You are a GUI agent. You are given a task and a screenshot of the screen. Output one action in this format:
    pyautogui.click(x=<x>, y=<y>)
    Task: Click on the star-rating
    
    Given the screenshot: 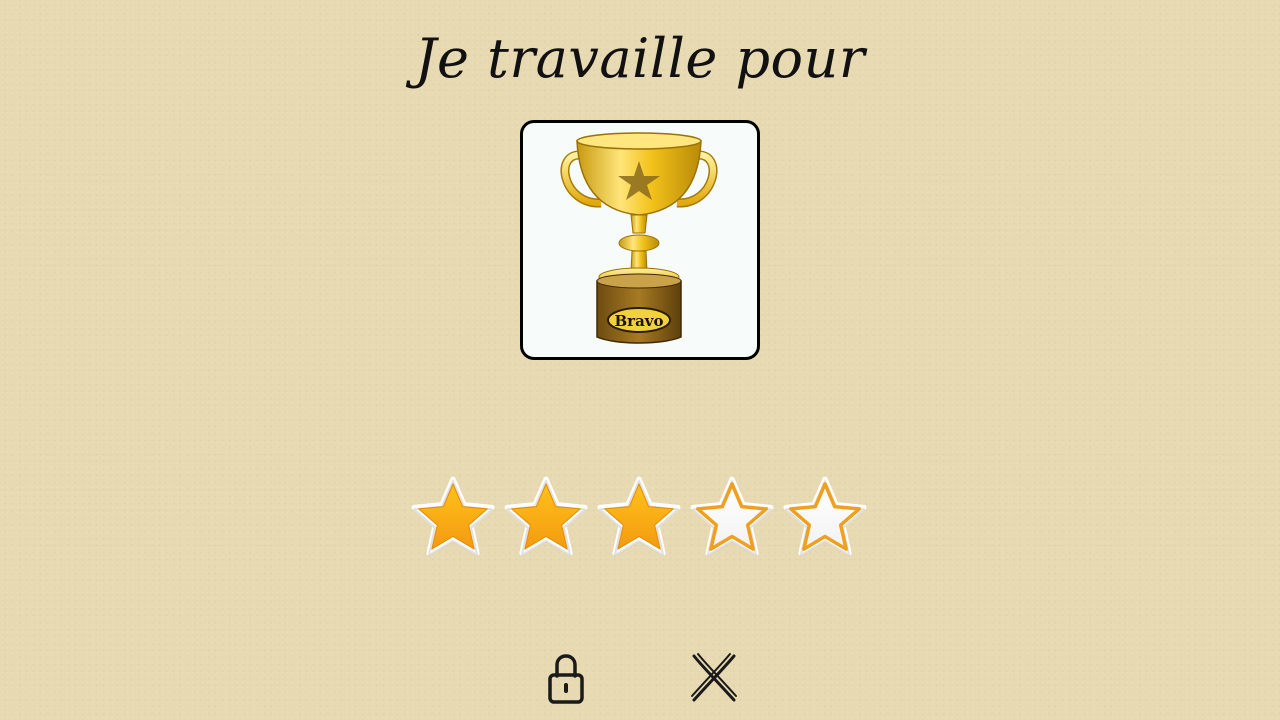 What is the action you would take?
    pyautogui.click(x=640, y=518)
    